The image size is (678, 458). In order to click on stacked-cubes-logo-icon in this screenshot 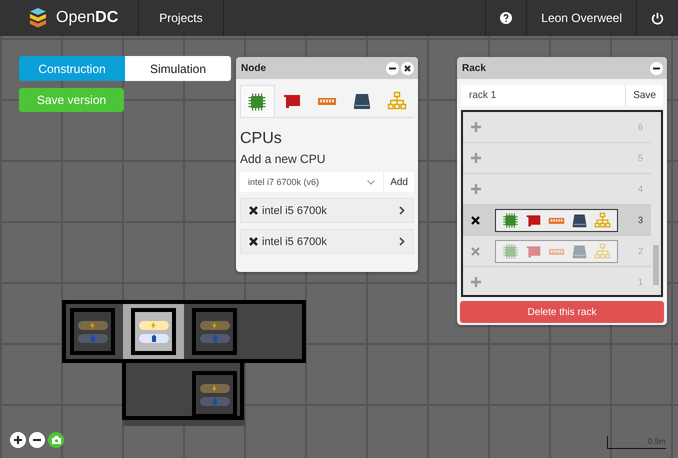, I will do `click(38, 18)`.